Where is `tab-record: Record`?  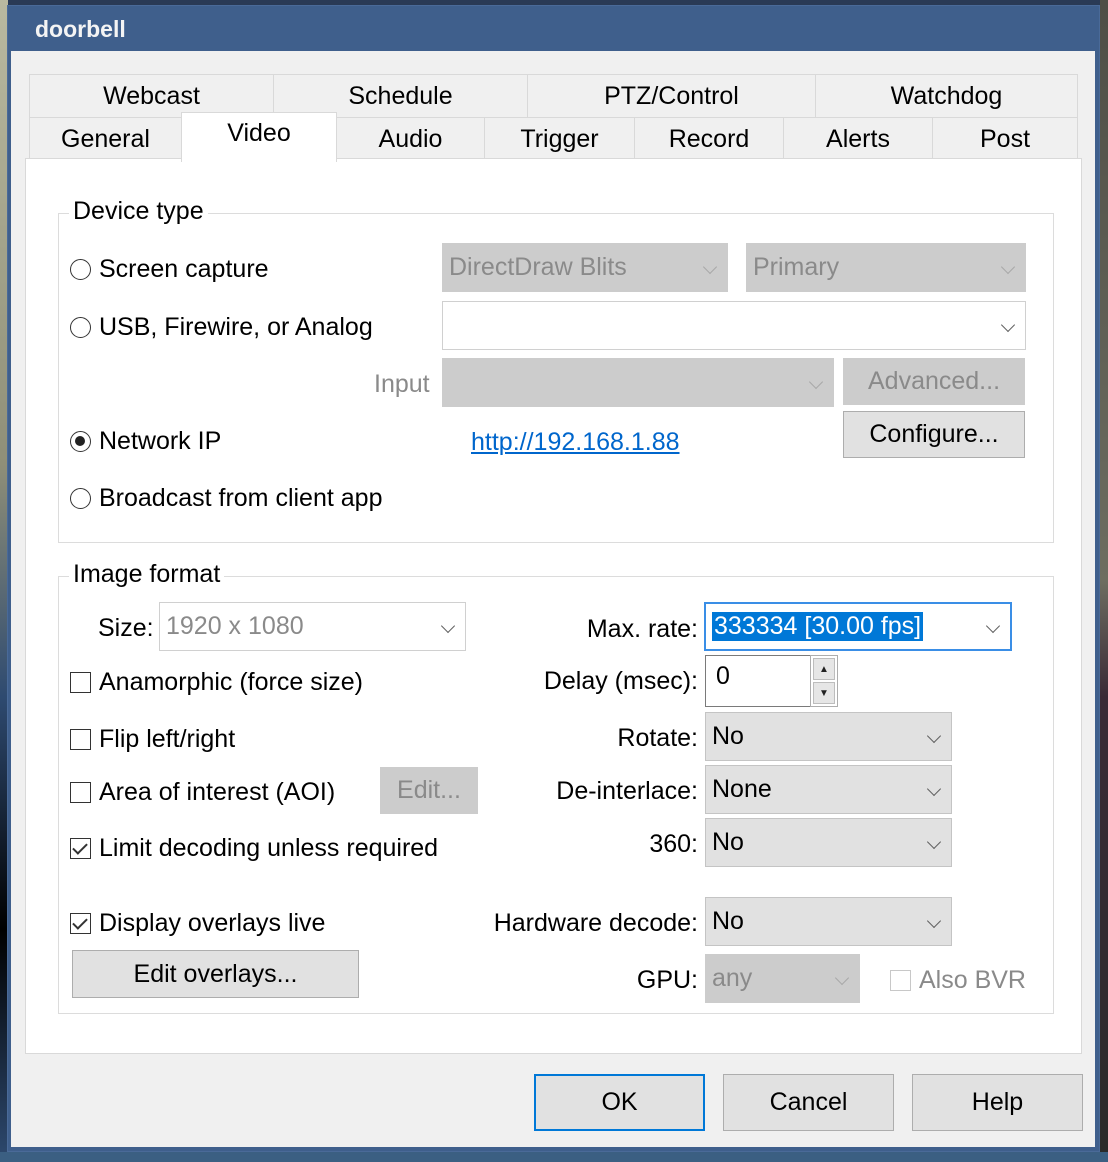 tab-record: Record is located at coordinates (709, 139).